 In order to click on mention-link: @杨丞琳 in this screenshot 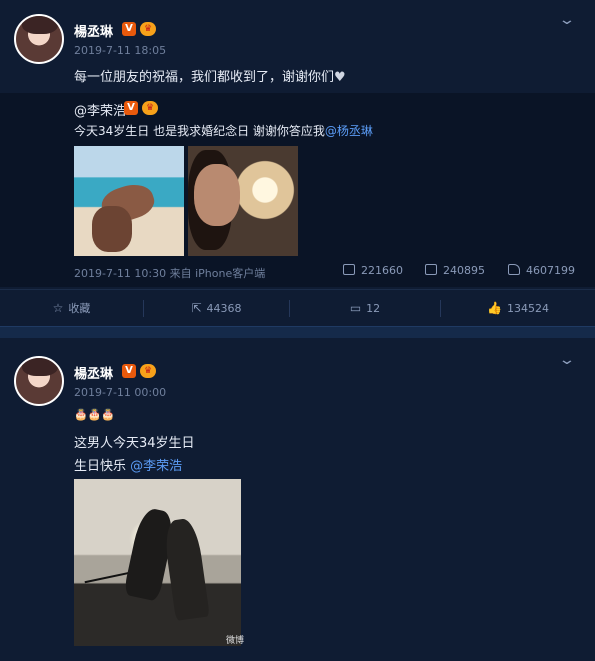, I will do `click(349, 131)`.